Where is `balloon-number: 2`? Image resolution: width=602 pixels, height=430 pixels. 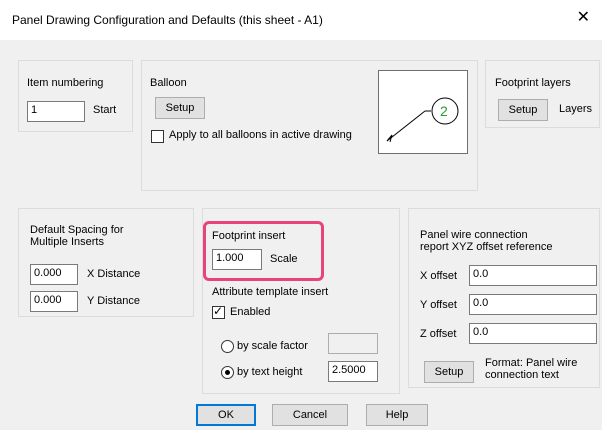
balloon-number: 2 is located at coordinates (444, 111).